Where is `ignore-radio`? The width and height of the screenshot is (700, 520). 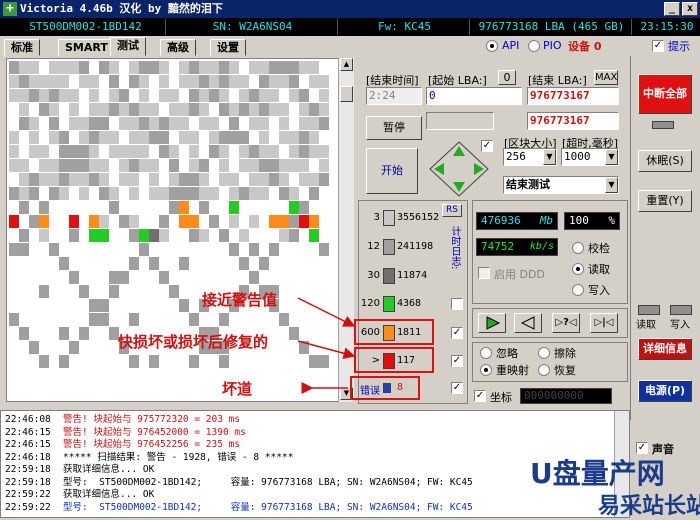
ignore-radio is located at coordinates (486, 353).